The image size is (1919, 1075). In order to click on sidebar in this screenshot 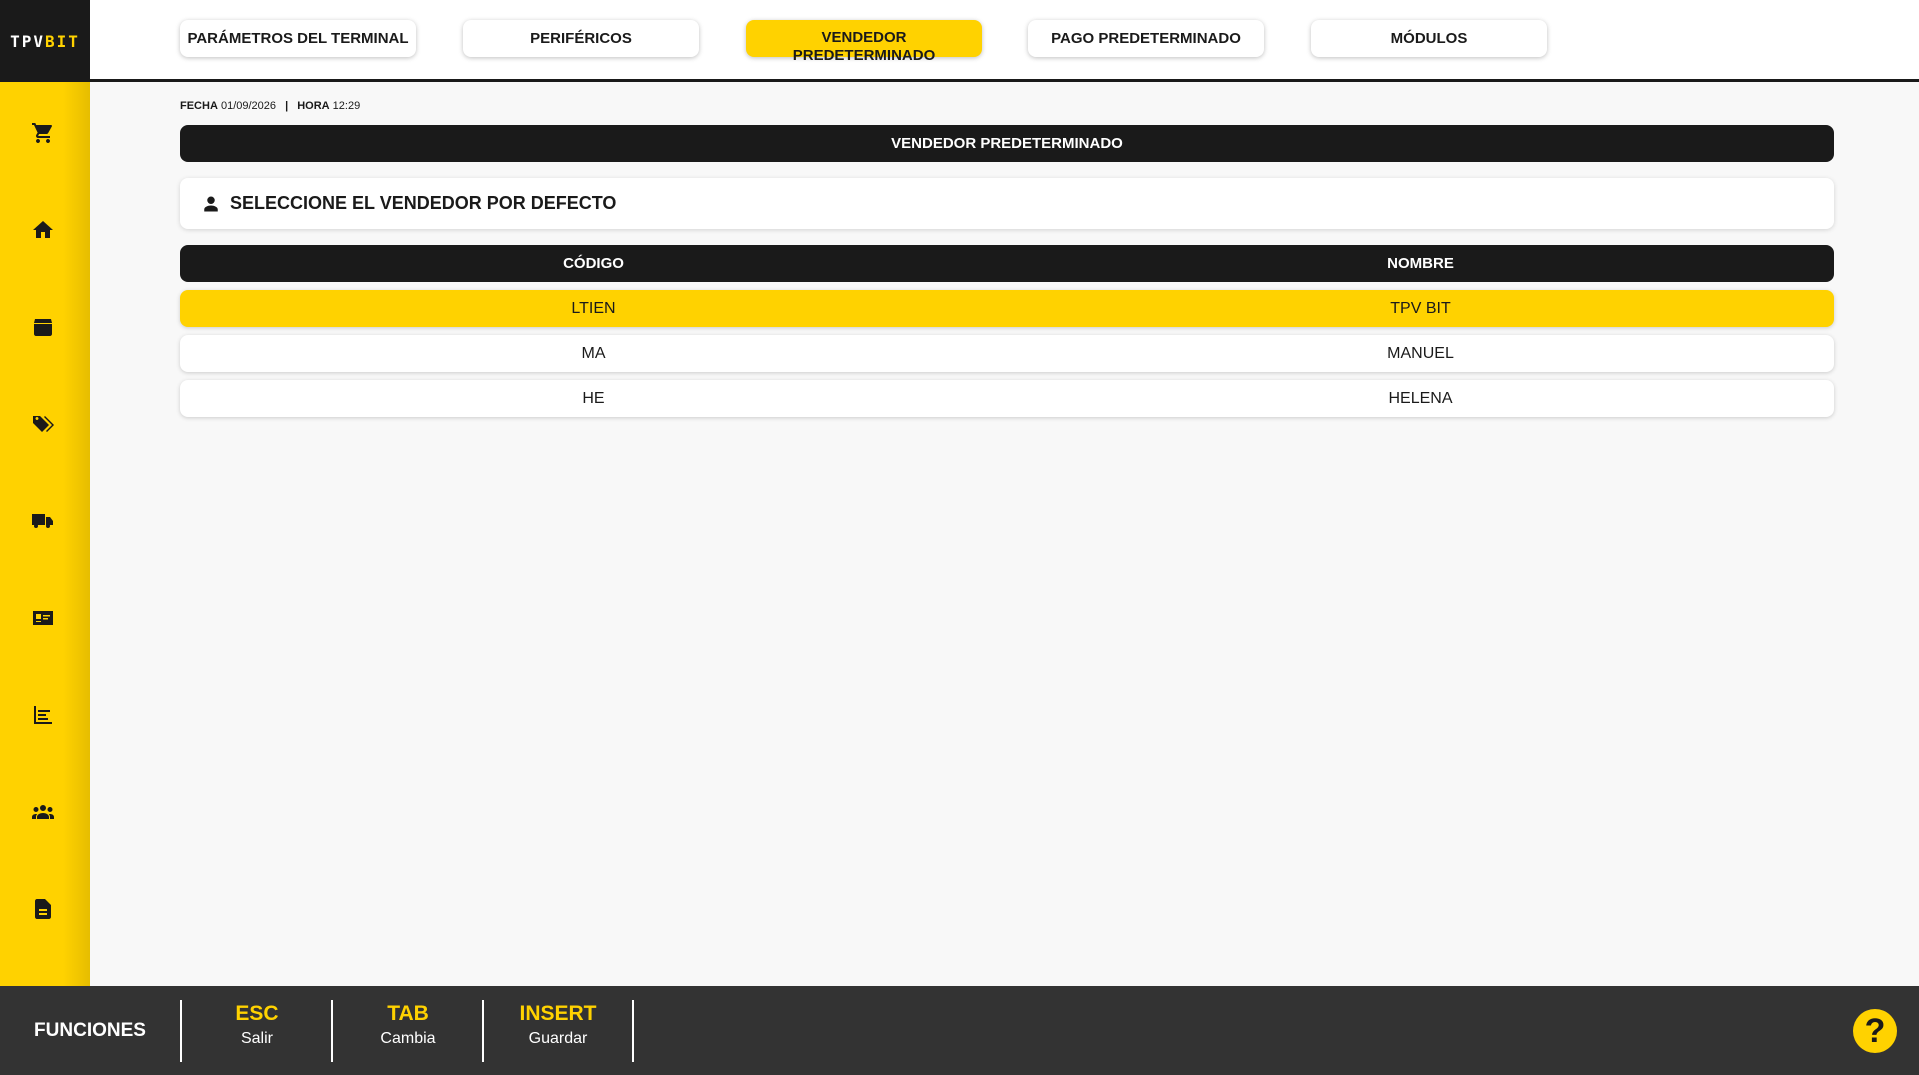, I will do `click(45, 534)`.